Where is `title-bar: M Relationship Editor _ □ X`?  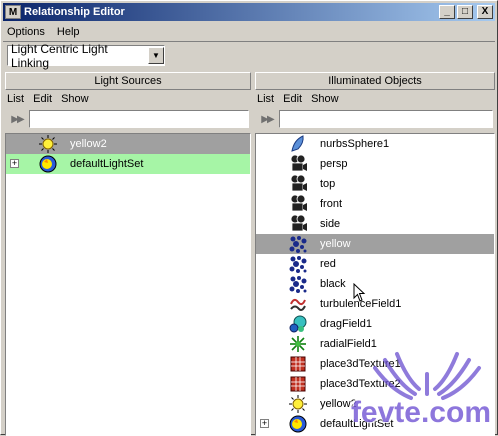 title-bar: M Relationship Editor _ □ X is located at coordinates (249, 12).